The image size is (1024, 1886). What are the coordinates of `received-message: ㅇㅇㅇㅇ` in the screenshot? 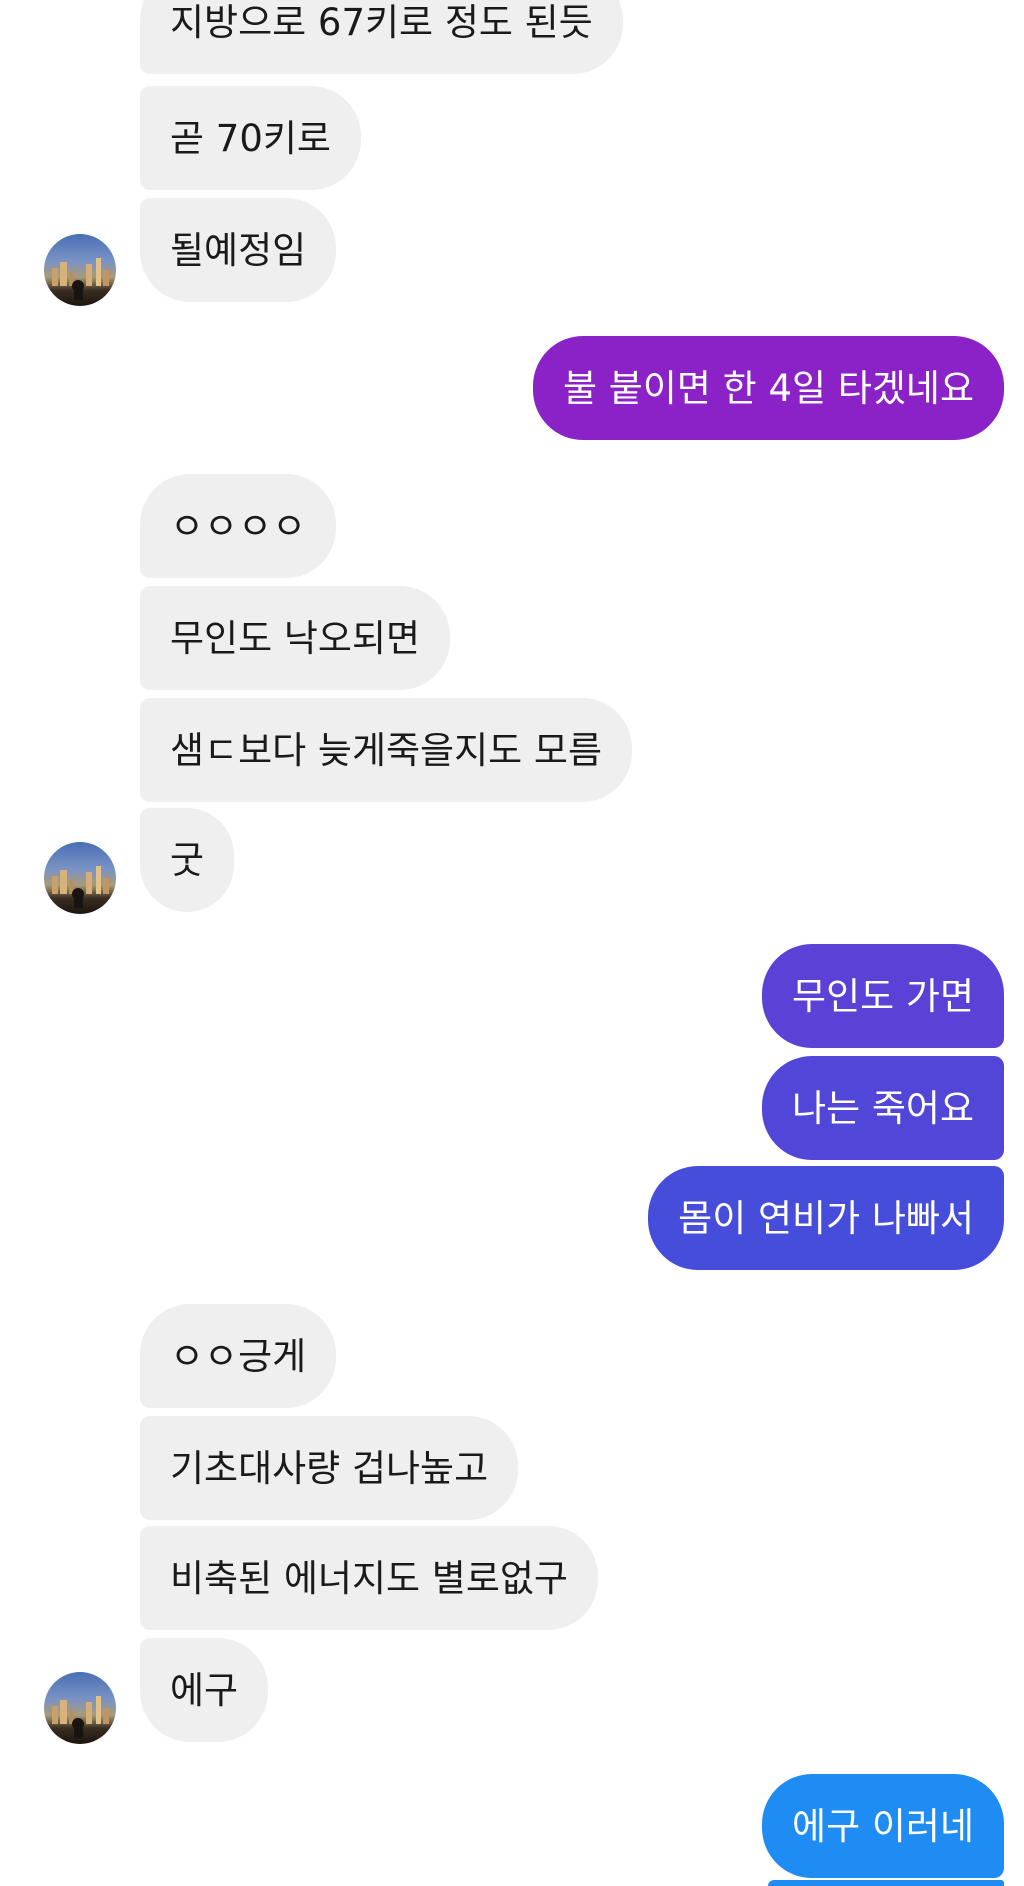 It's located at (238, 526).